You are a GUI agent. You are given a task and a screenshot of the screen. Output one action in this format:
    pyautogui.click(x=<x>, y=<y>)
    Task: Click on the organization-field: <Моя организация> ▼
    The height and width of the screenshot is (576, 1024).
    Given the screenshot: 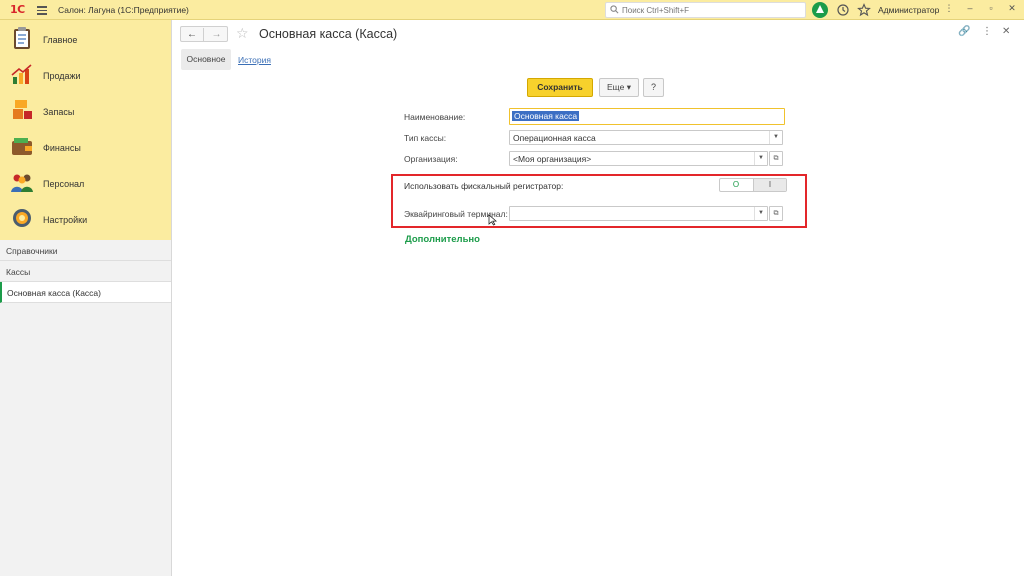 What is the action you would take?
    pyautogui.click(x=638, y=158)
    